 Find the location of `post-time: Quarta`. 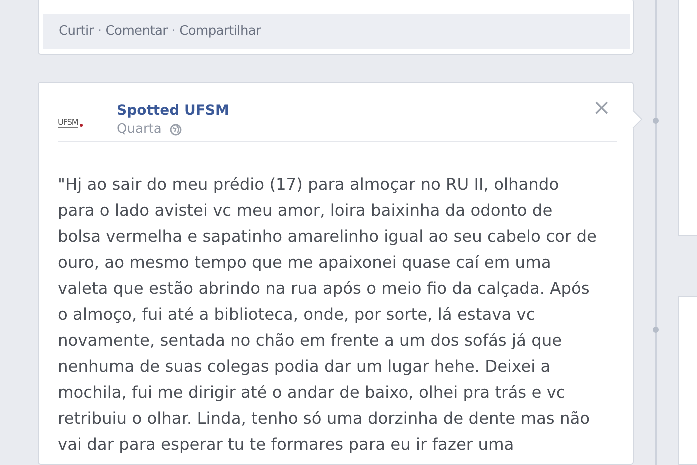

post-time: Quarta is located at coordinates (139, 129).